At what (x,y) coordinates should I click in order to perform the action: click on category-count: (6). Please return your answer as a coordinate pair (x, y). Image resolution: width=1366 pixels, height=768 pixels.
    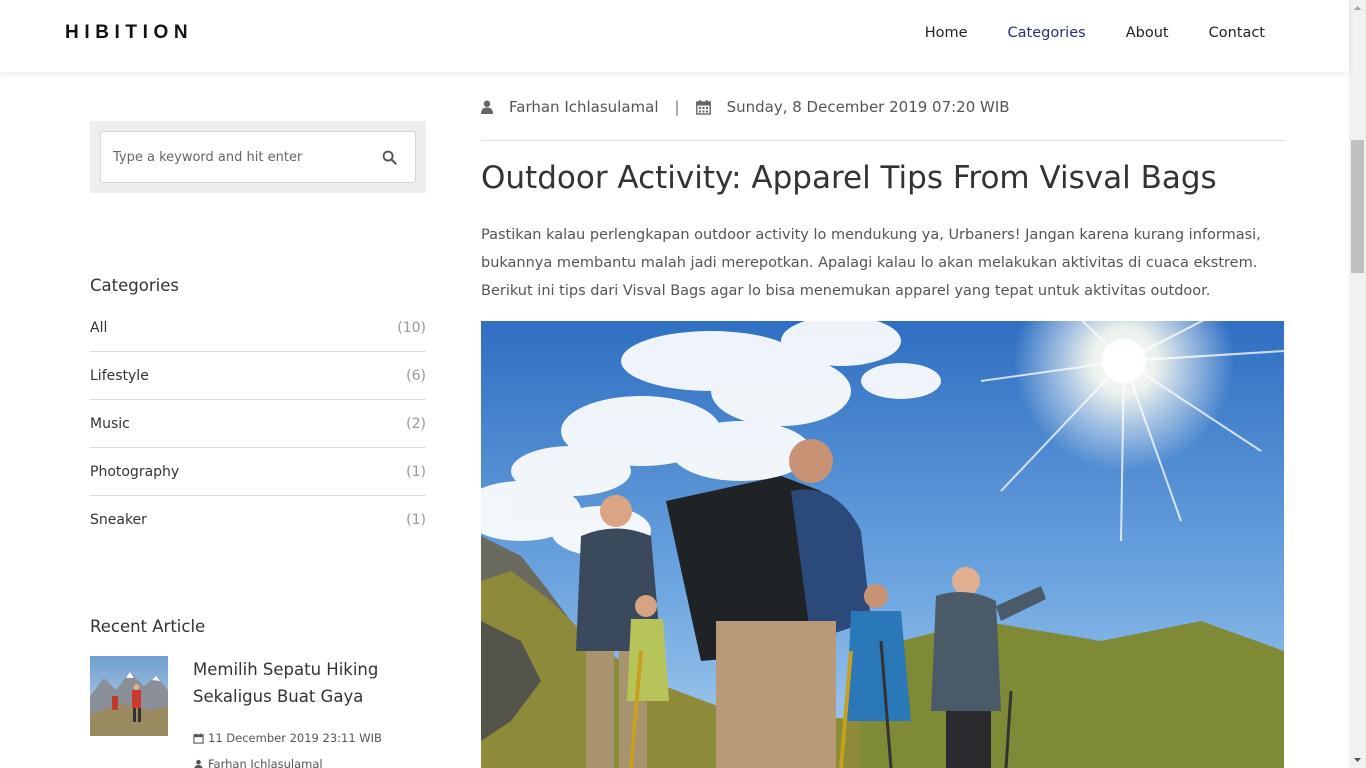
    Looking at the image, I should click on (416, 375).